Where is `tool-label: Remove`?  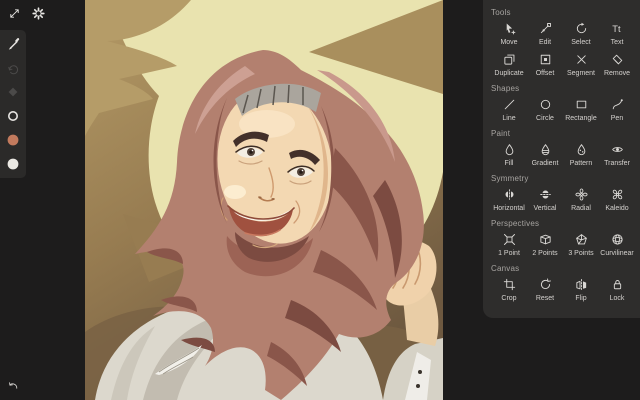 tool-label: Remove is located at coordinates (617, 73).